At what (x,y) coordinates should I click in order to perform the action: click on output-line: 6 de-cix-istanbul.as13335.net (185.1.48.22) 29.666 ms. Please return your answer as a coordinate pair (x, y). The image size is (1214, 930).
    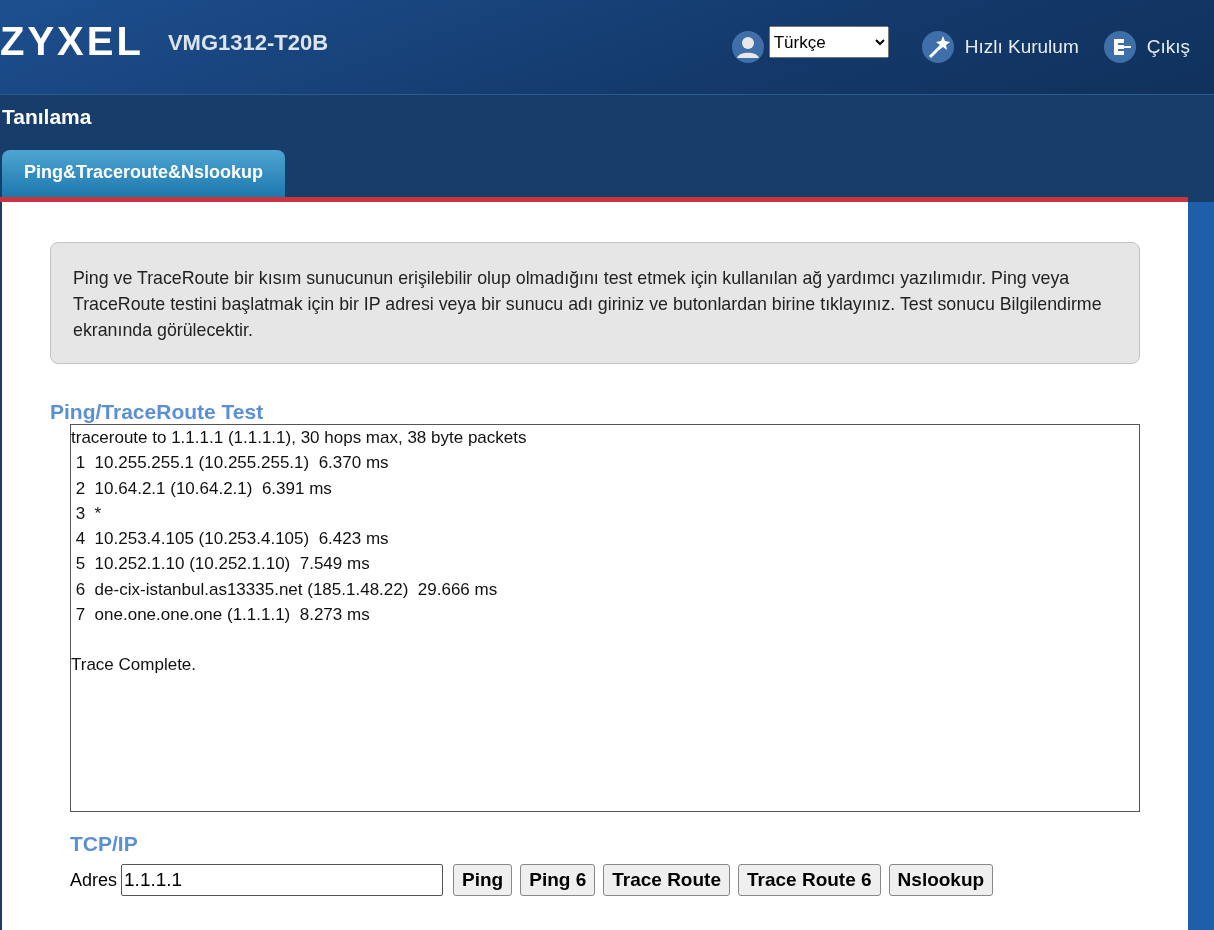
    Looking at the image, I should click on (286, 589).